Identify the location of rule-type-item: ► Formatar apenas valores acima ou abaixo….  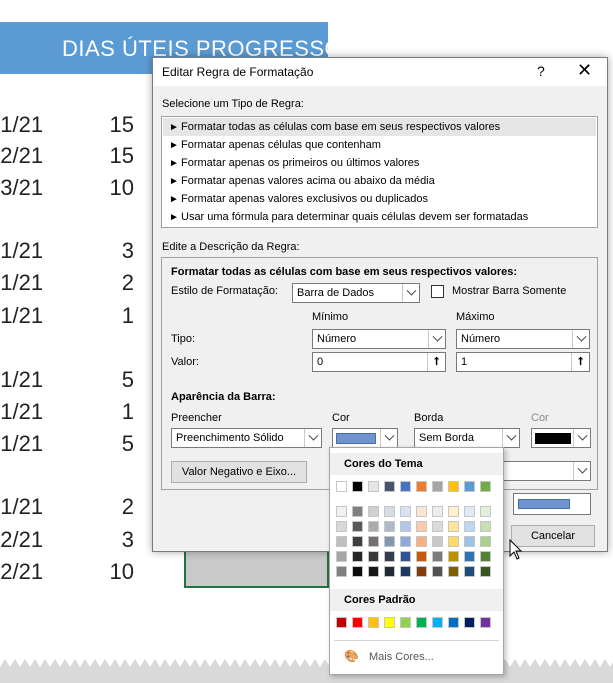
(379, 181).